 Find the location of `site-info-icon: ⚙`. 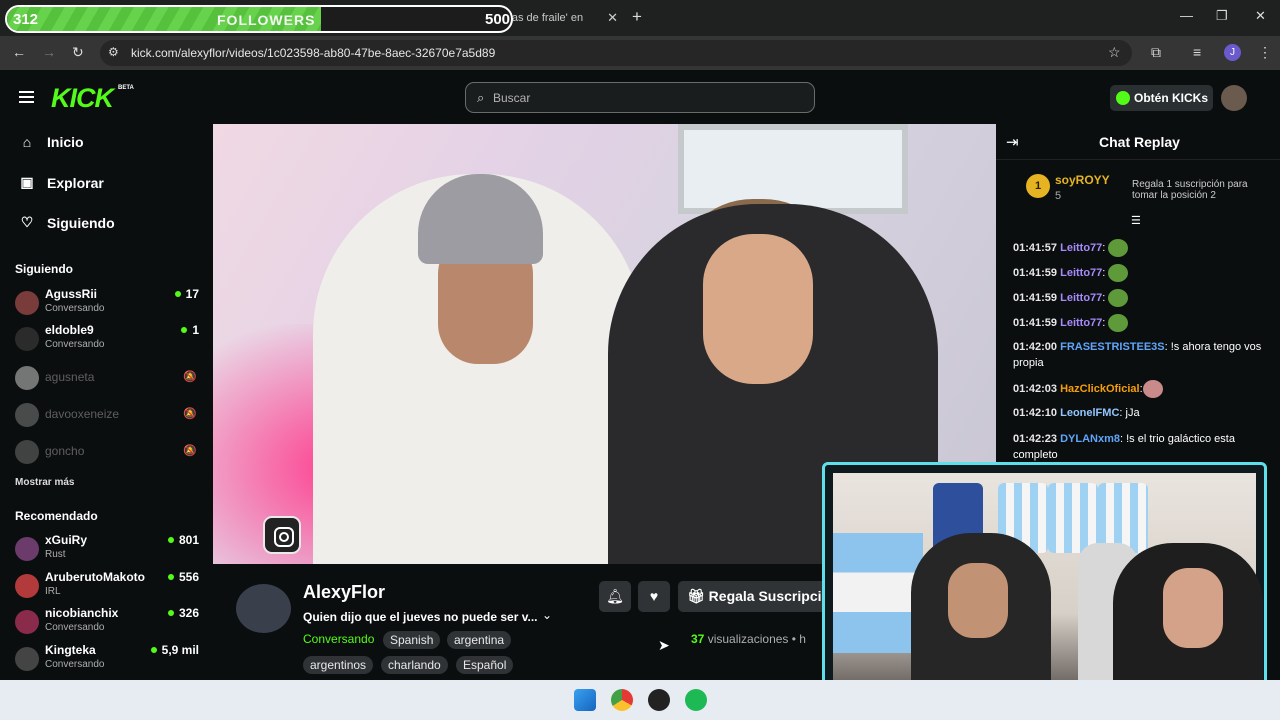

site-info-icon: ⚙ is located at coordinates (113, 52).